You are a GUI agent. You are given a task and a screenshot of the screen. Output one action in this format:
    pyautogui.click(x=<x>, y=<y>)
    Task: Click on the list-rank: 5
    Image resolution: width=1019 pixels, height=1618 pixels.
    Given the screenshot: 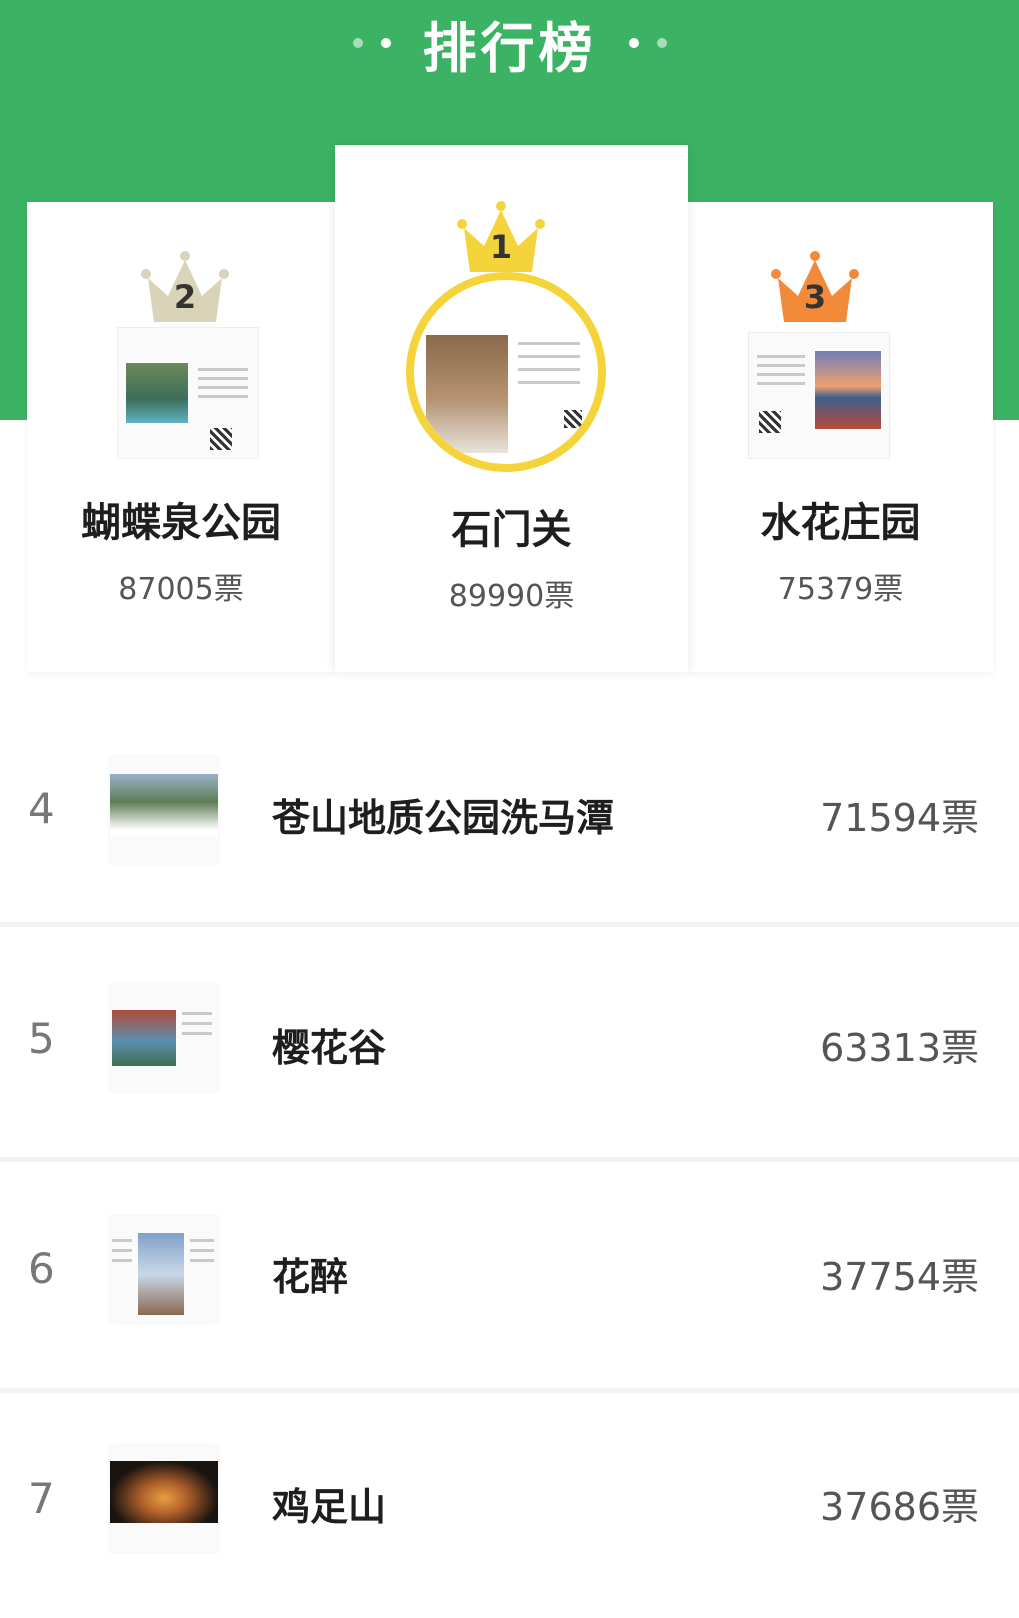 What is the action you would take?
    pyautogui.click(x=41, y=1038)
    